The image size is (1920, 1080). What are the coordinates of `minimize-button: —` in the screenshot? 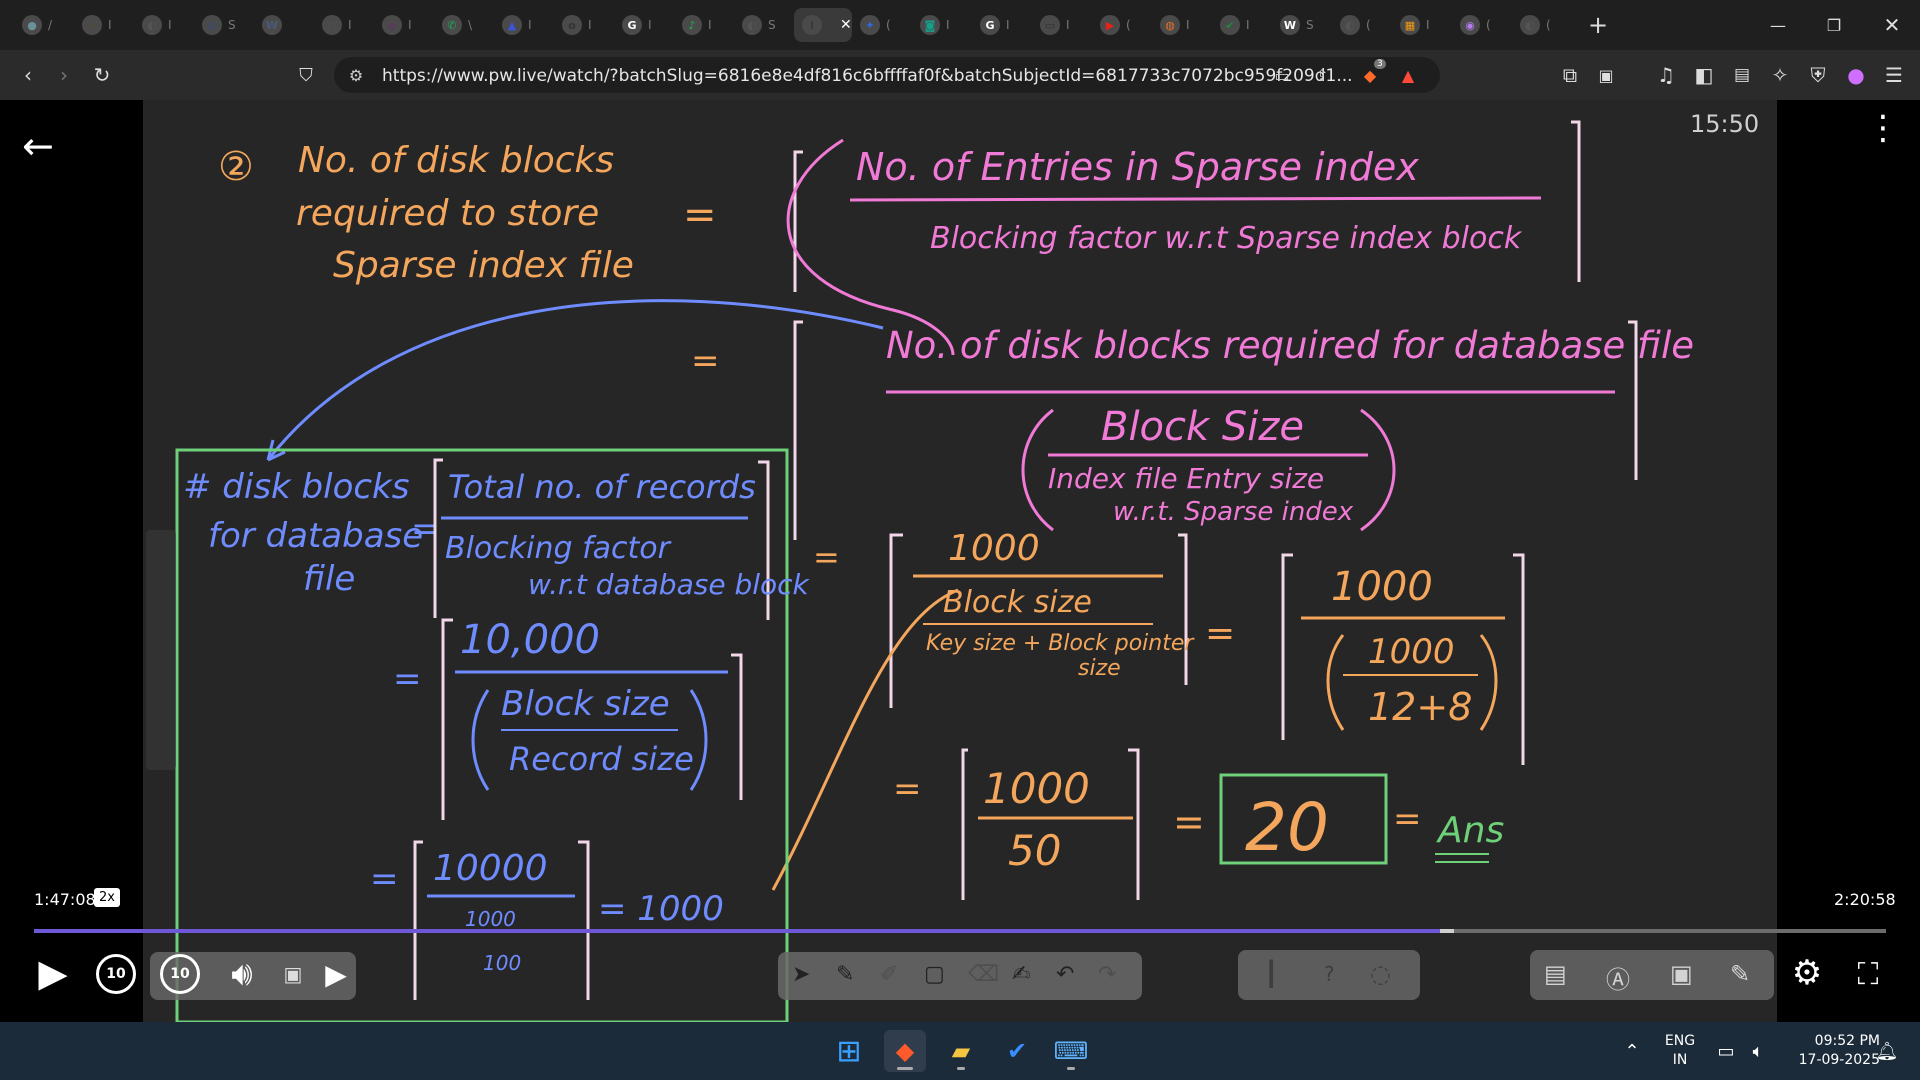 It's located at (1778, 25).